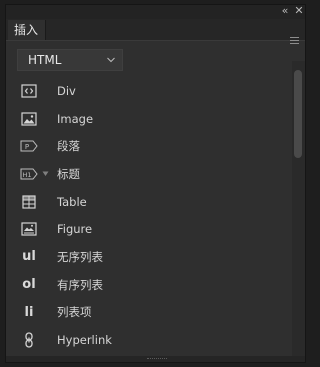 Image resolution: width=320 pixels, height=367 pixels. I want to click on tab-insert: 插入, so click(27, 30).